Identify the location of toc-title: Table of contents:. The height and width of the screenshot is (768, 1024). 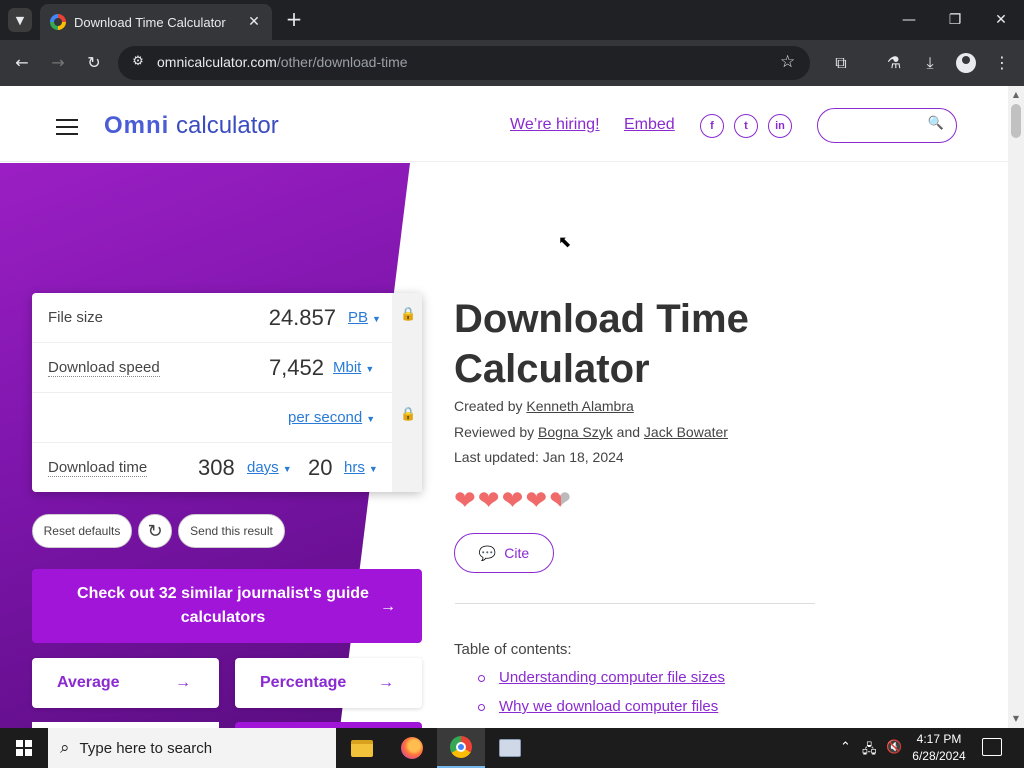
(513, 649).